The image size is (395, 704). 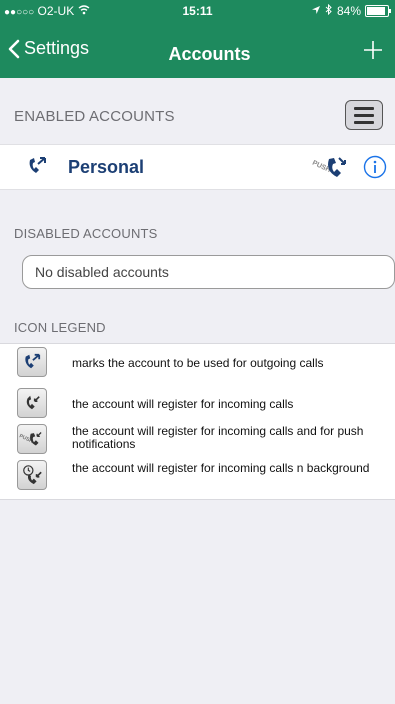 I want to click on top-bar: ●●○○○ O2-UK 15:11 84% Settings Accounts, so click(x=197, y=39).